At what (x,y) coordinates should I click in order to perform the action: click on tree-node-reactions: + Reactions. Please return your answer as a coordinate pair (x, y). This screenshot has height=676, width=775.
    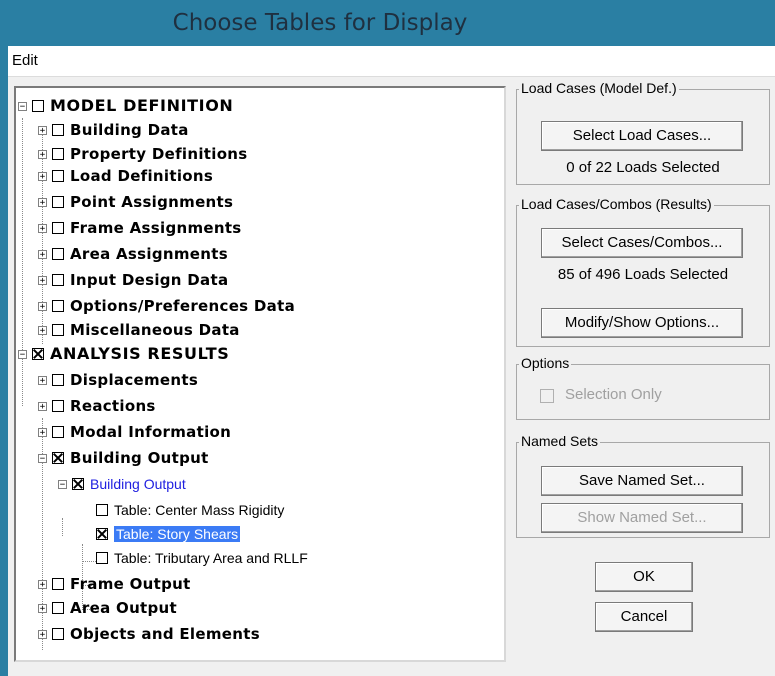
    Looking at the image, I should click on (97, 406).